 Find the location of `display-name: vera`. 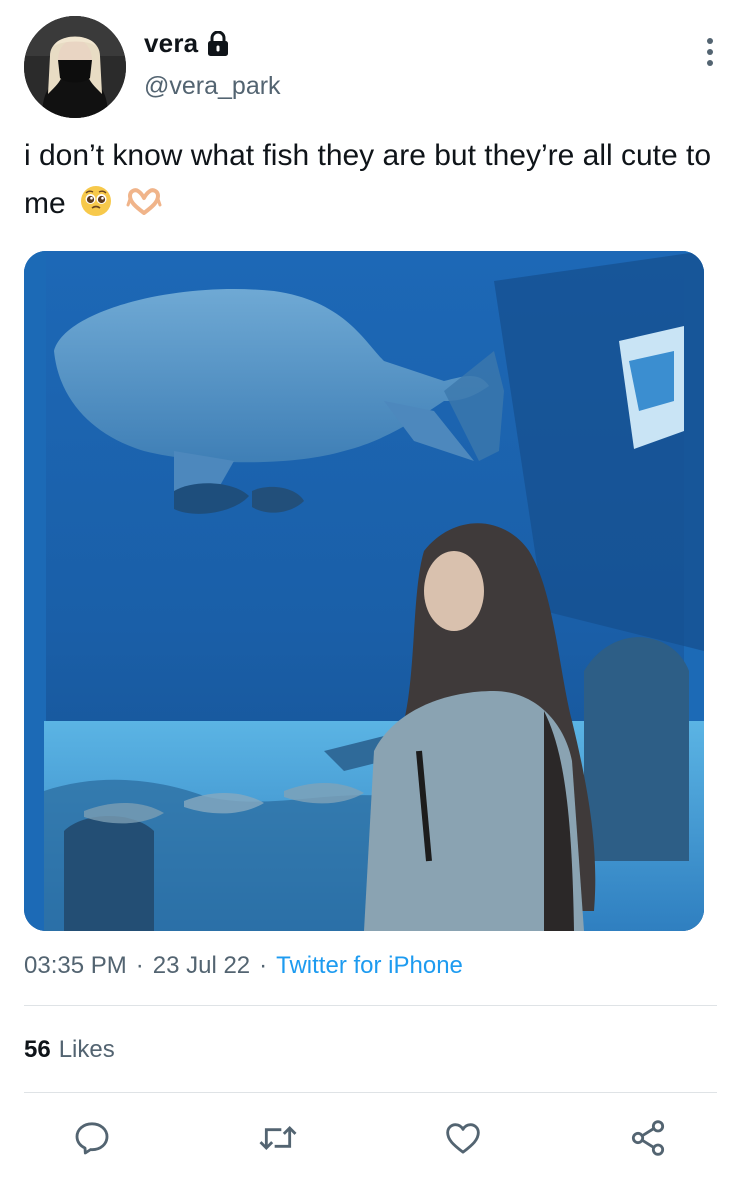

display-name: vera is located at coordinates (171, 43).